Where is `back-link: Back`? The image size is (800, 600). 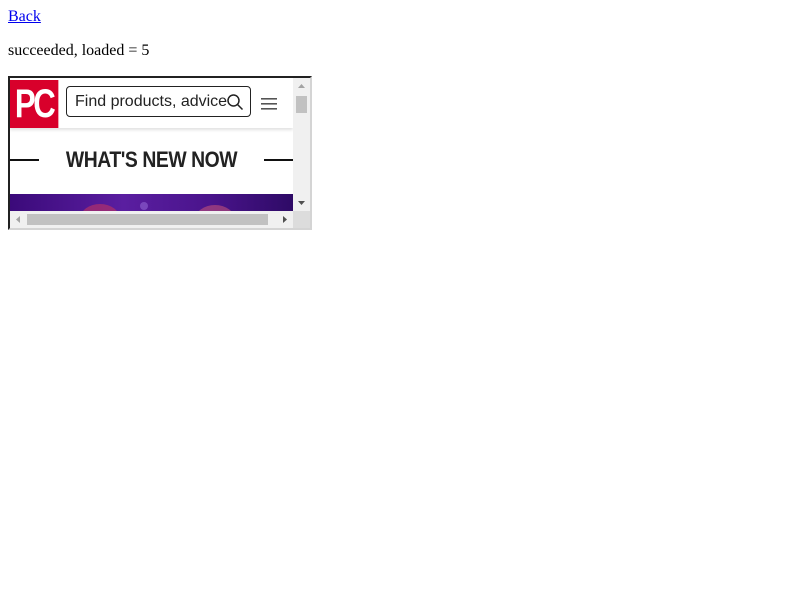
back-link: Back is located at coordinates (24, 17).